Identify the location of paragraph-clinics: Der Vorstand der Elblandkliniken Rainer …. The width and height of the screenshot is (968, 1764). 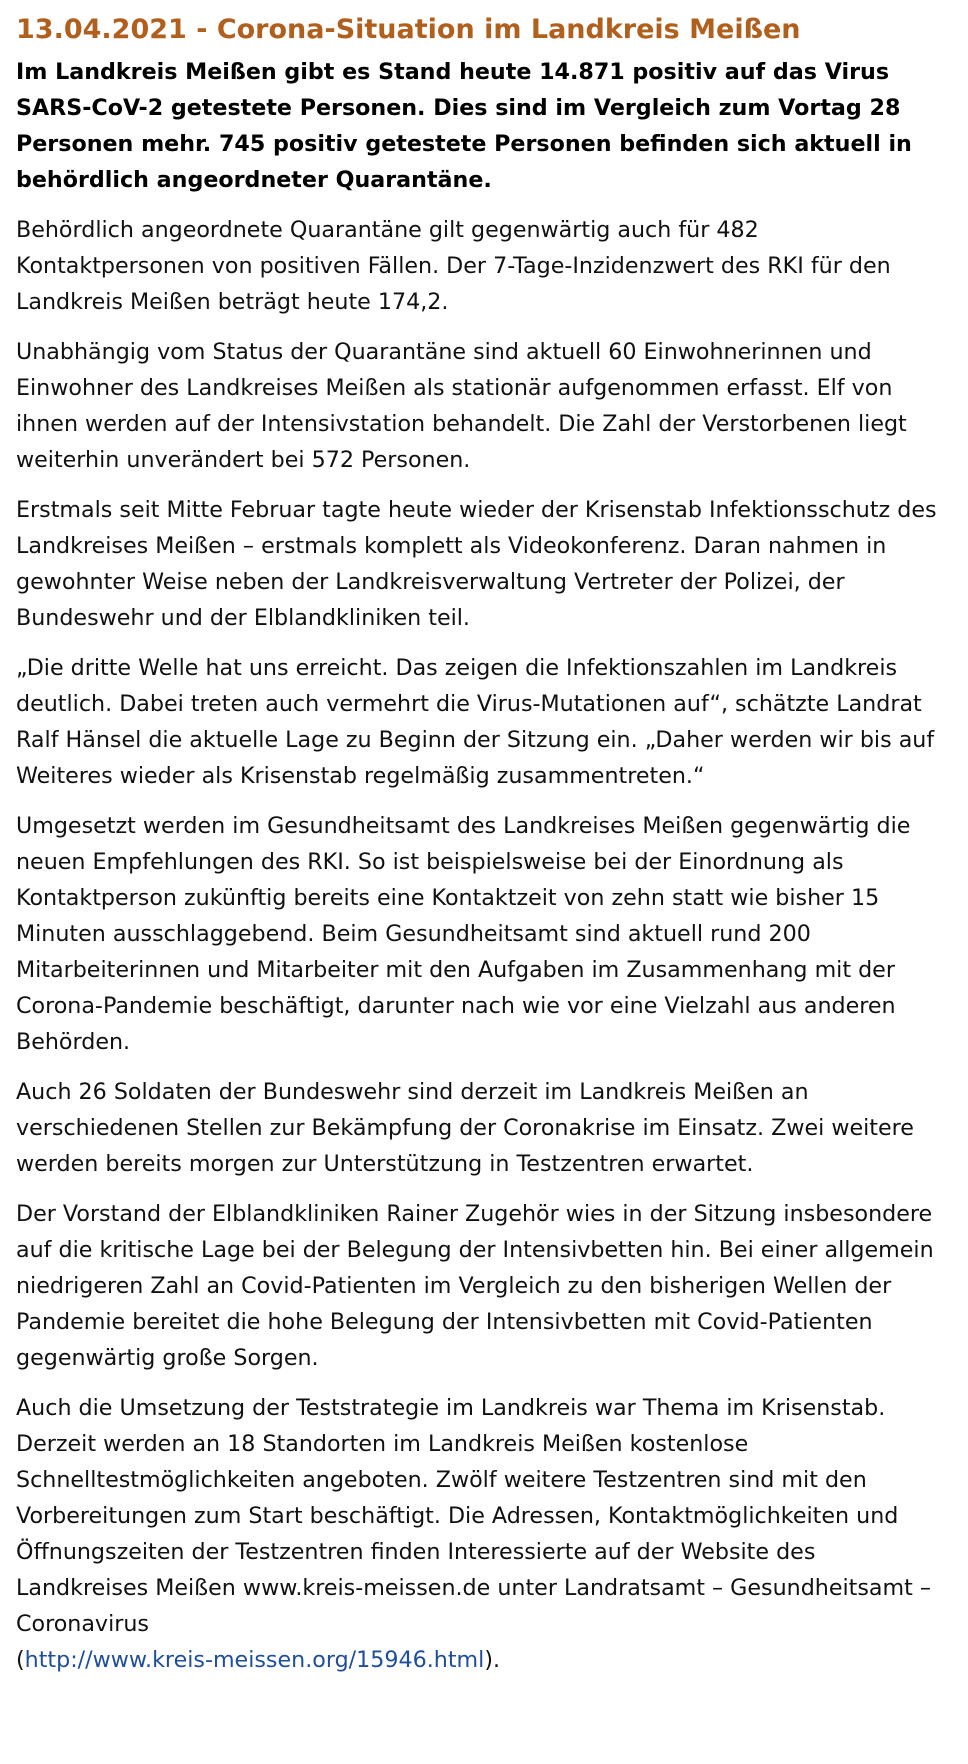
(475, 1286).